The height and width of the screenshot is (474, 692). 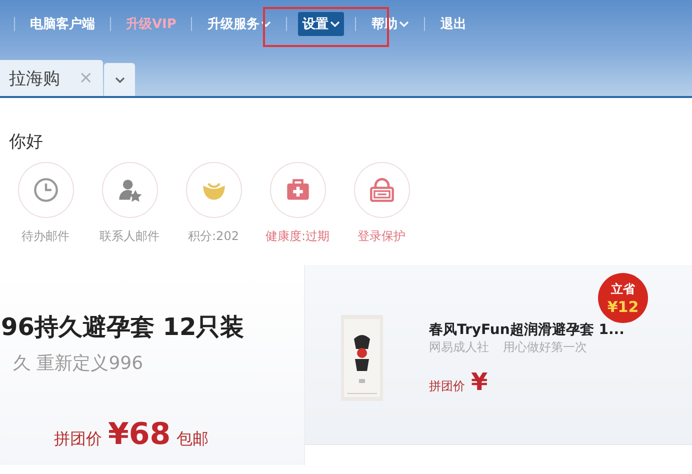 What do you see at coordinates (46, 236) in the screenshot?
I see `shortcut-label: 待办邮件` at bounding box center [46, 236].